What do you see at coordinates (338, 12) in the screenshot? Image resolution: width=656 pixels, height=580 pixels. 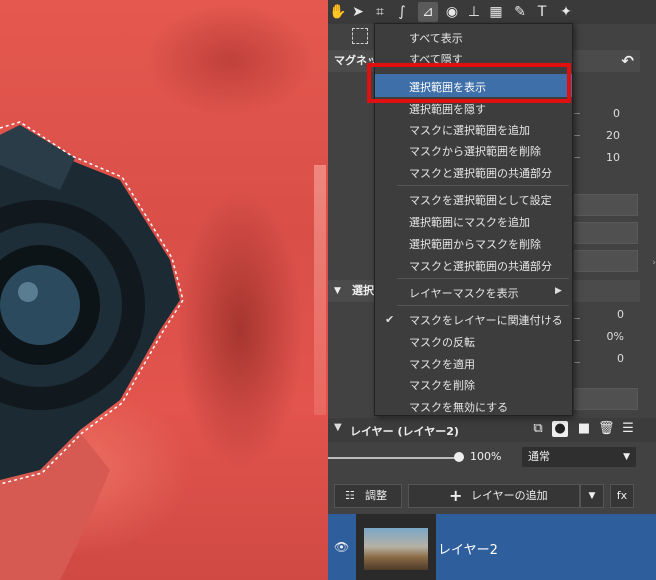 I see `hand-icon: ✋` at bounding box center [338, 12].